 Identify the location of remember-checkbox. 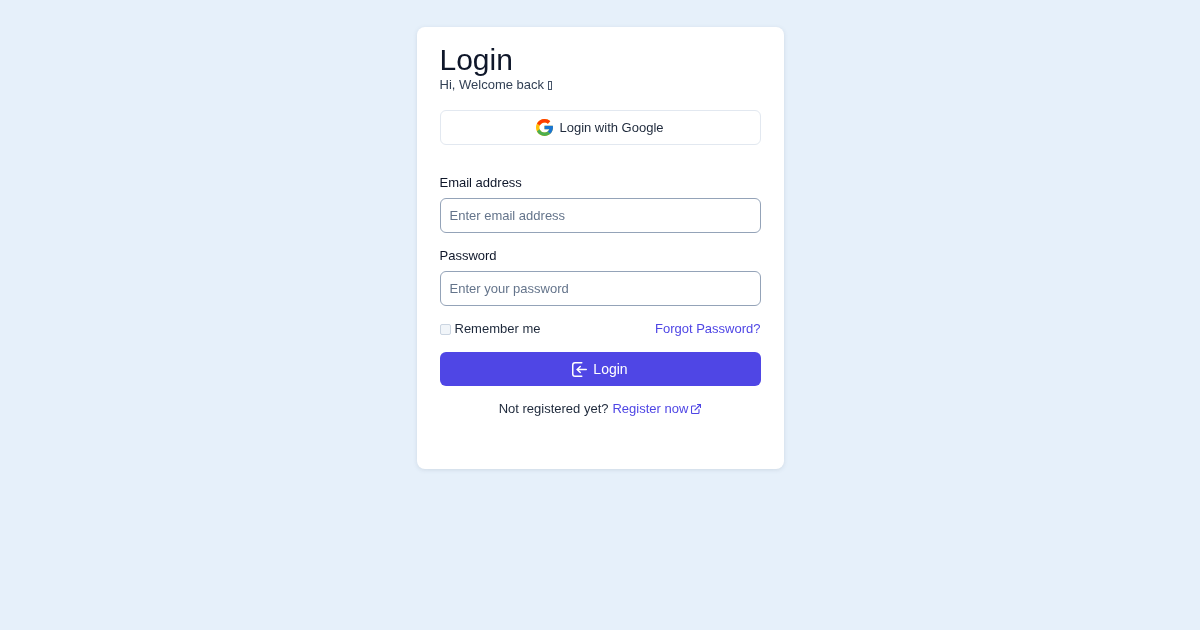
(445, 329).